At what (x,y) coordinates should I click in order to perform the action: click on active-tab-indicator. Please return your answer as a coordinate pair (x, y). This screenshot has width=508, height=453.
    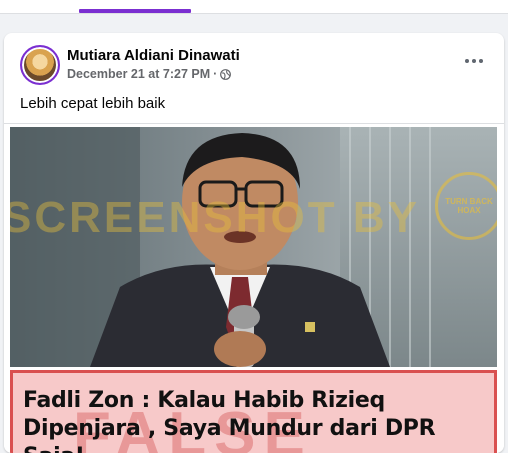
    Looking at the image, I should click on (135, 11).